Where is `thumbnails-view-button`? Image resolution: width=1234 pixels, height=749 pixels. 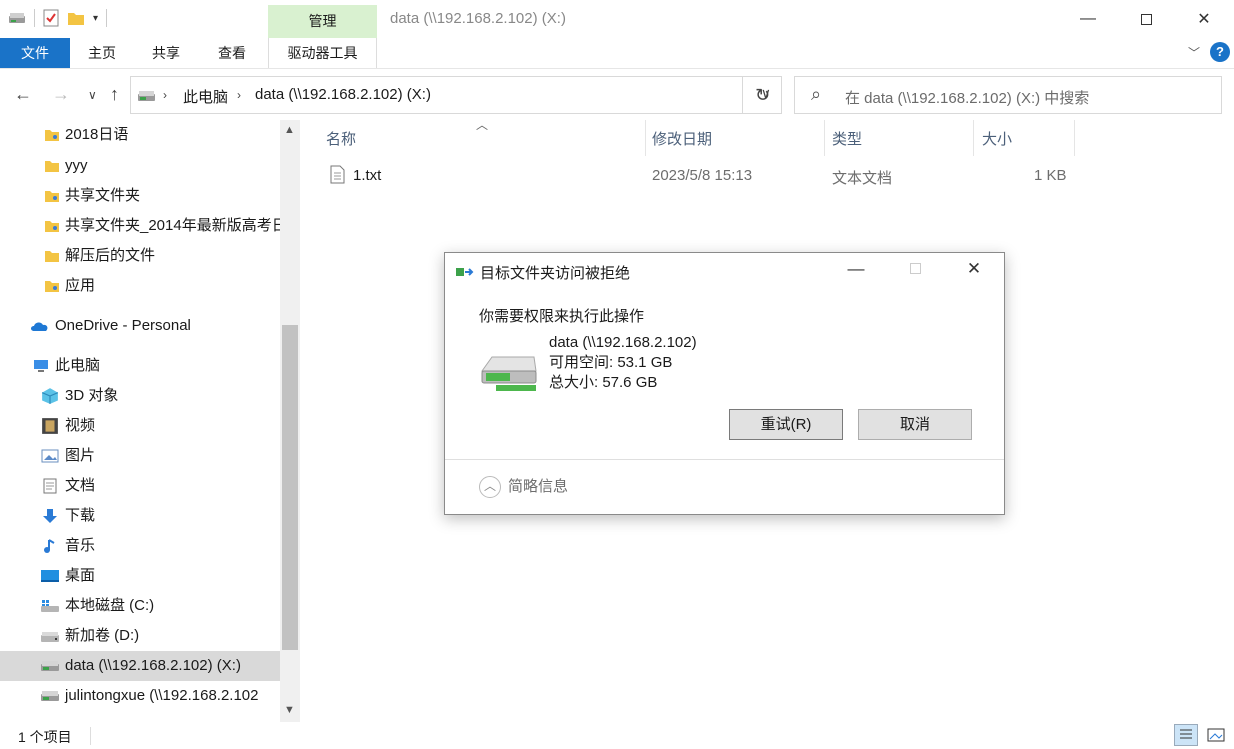 thumbnails-view-button is located at coordinates (1216, 735).